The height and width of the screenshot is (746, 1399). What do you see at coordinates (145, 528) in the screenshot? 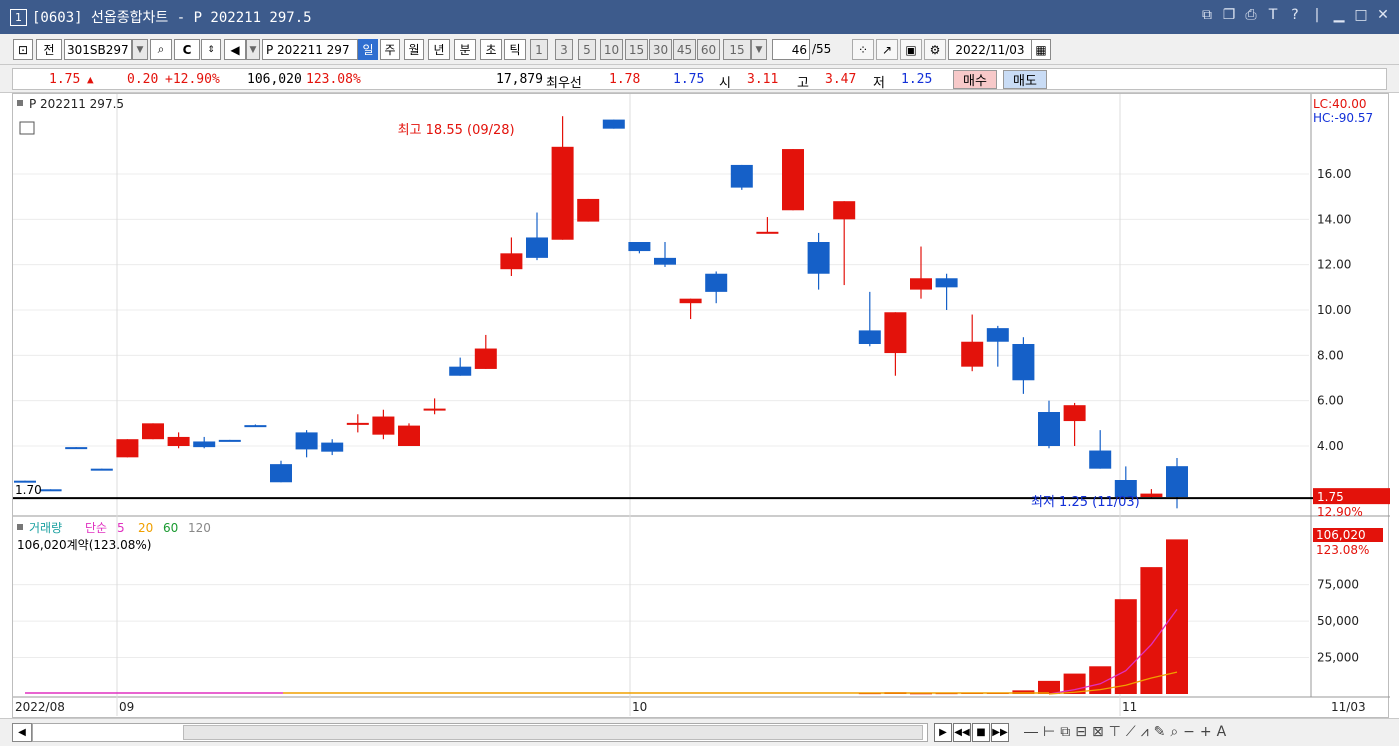
I see `volume-ma-20: 20` at bounding box center [145, 528].